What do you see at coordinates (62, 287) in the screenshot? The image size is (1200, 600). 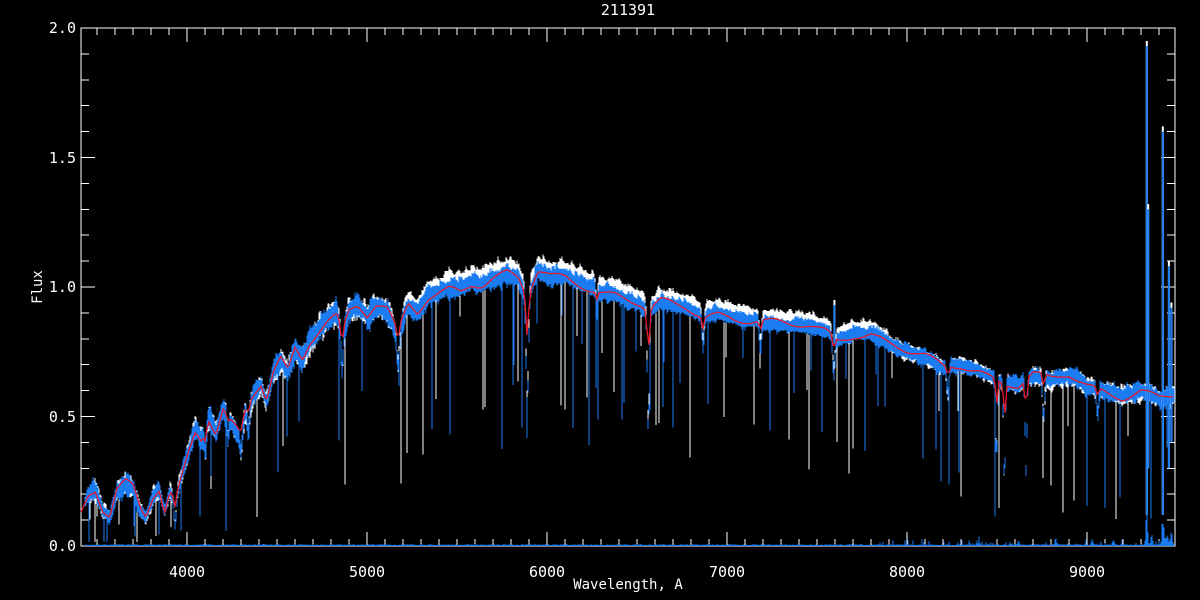 I see `y-tick-label: 1.0` at bounding box center [62, 287].